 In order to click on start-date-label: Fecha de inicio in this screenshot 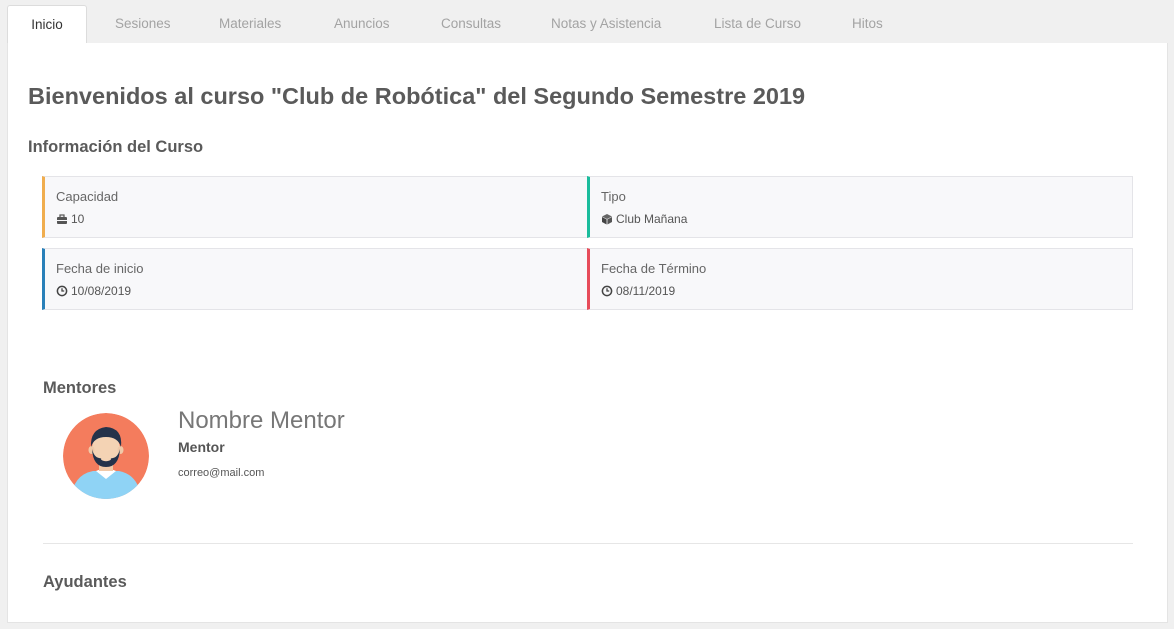, I will do `click(100, 268)`.